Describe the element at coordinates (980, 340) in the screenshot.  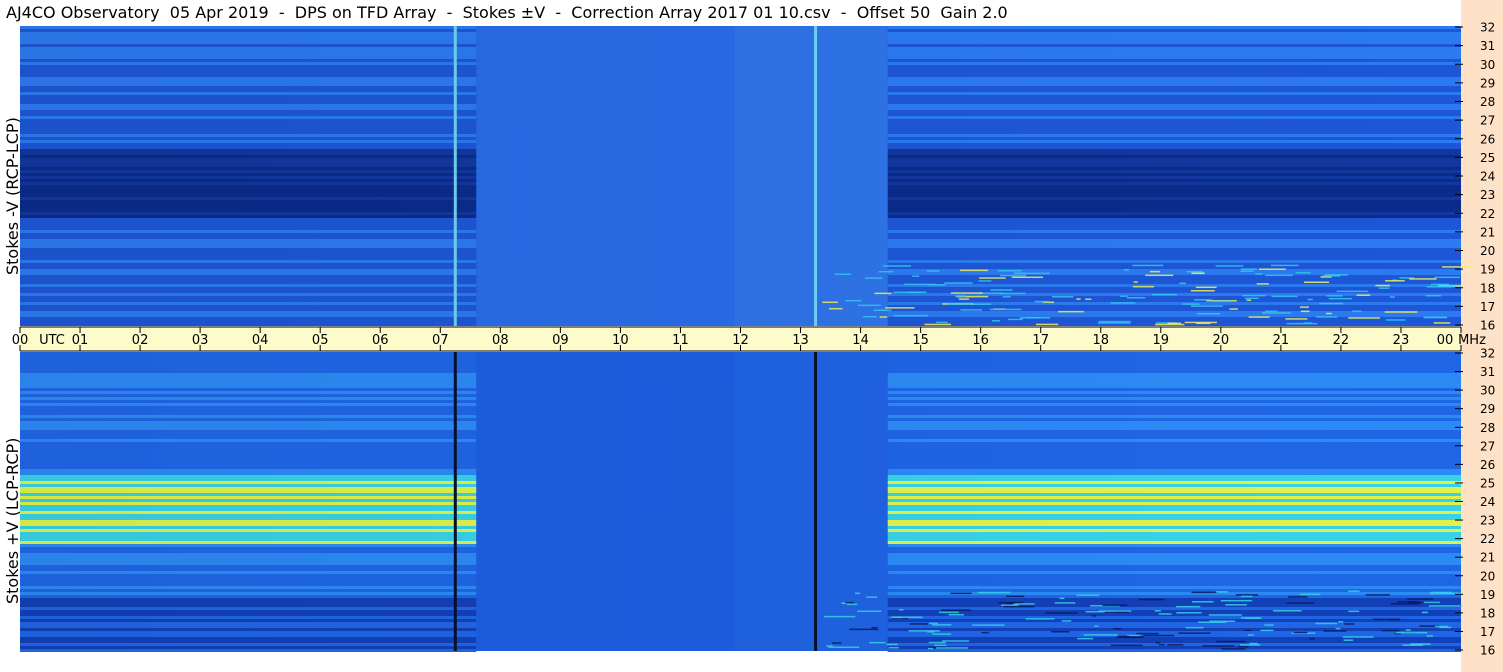
I see `x-tick-label: 16` at that location.